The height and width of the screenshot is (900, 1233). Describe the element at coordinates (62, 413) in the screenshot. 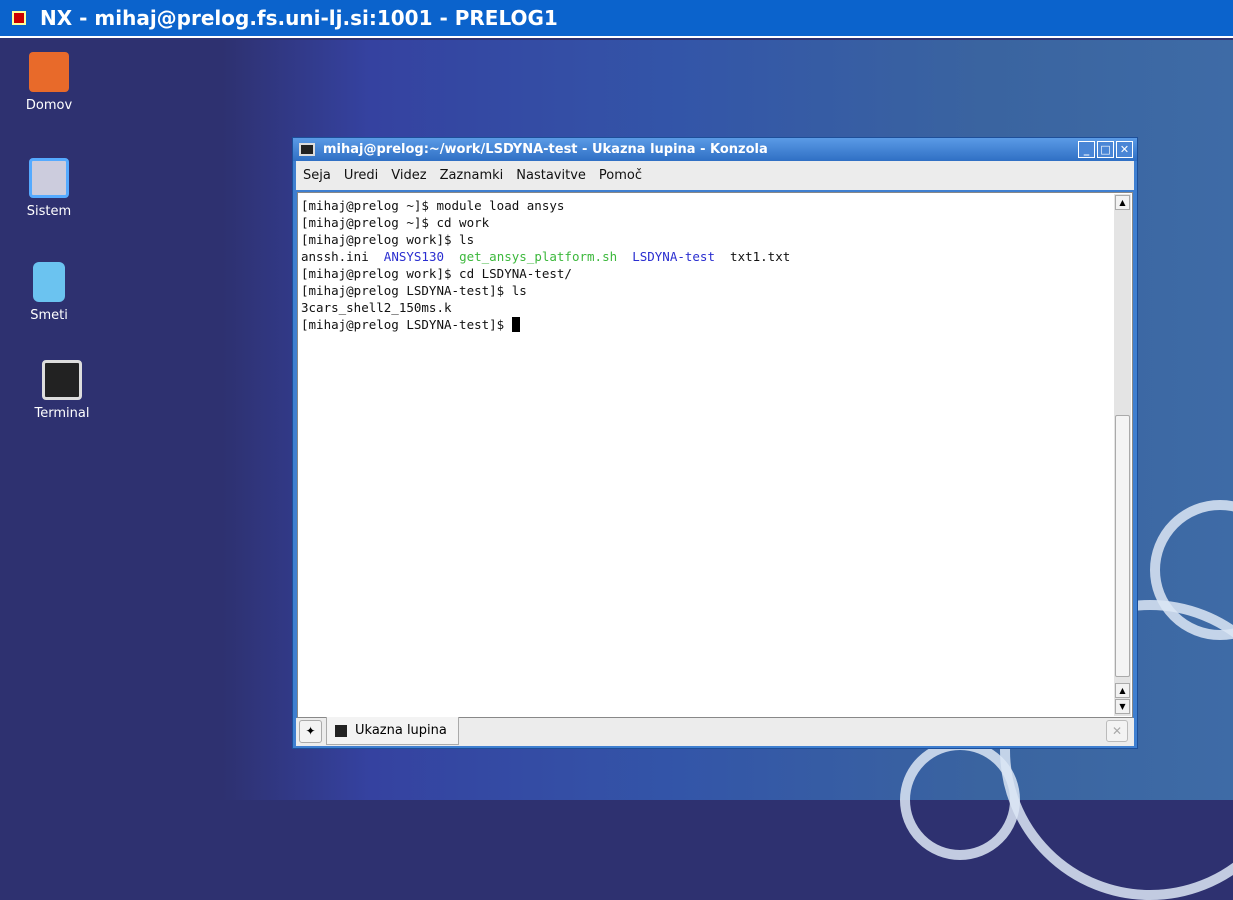

I see `icon-label: Terminal` at that location.